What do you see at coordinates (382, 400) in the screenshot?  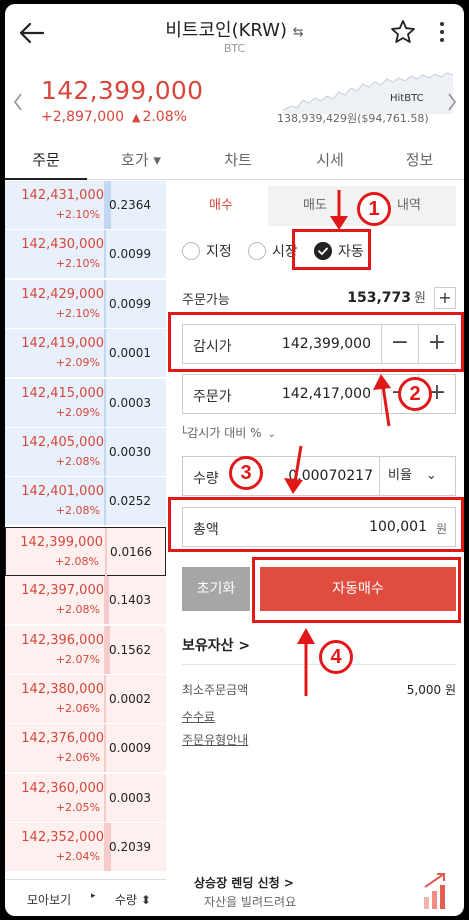 I see `annotation-arrow-up-icon` at bounding box center [382, 400].